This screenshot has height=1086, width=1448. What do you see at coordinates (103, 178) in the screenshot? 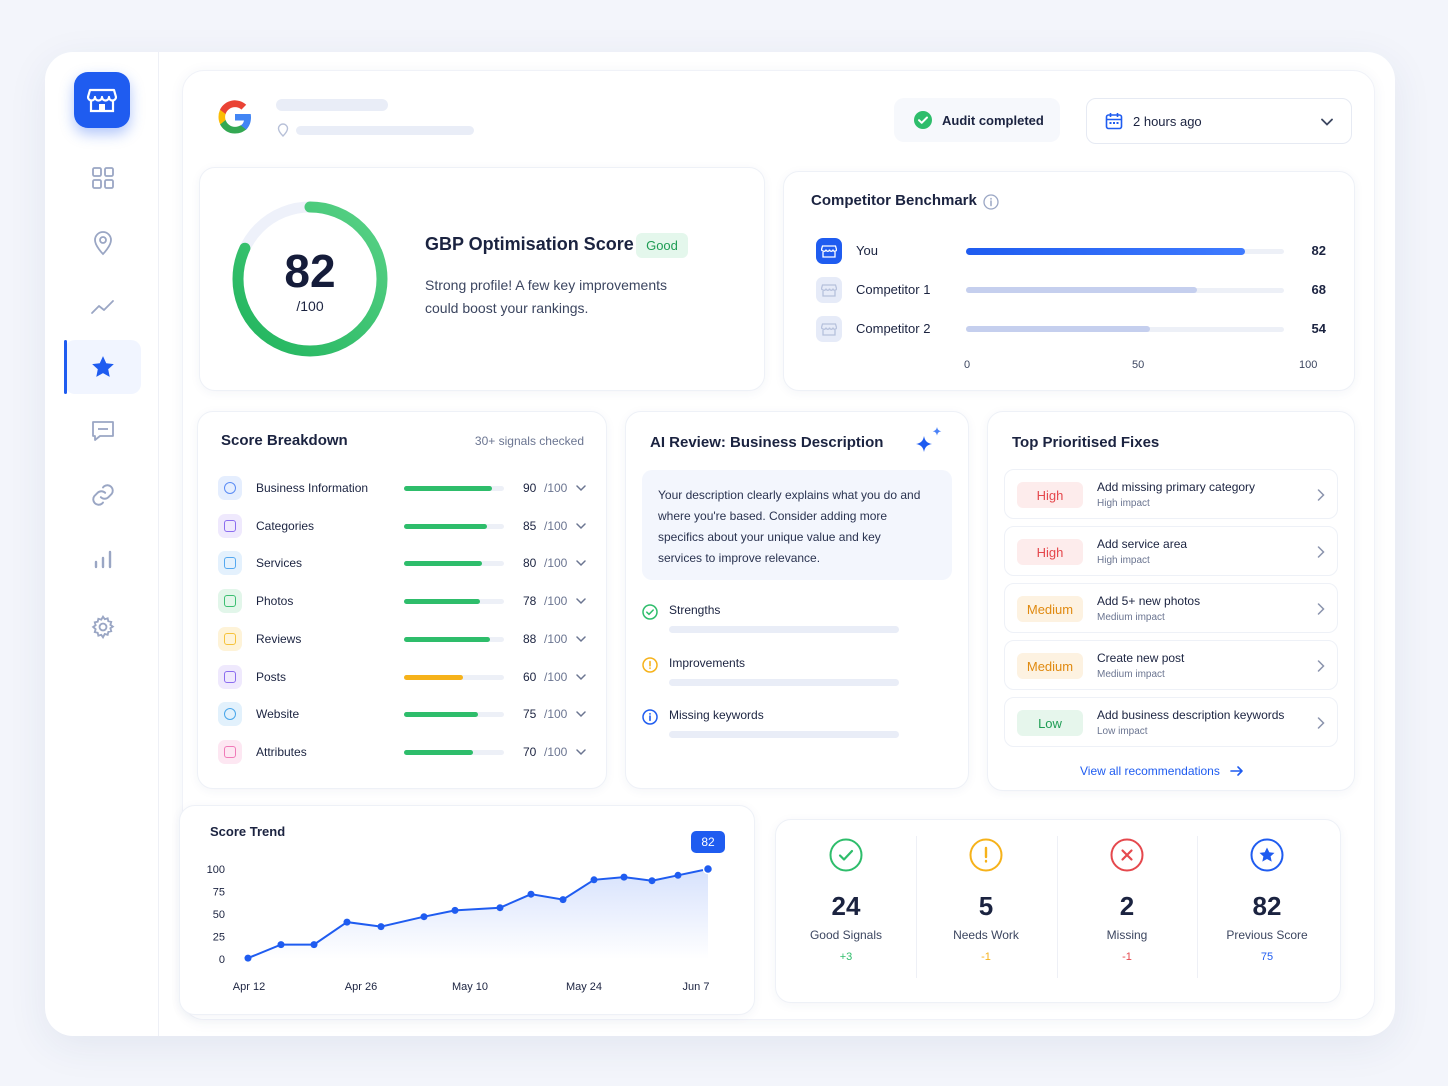
I see `nav-dashboard` at bounding box center [103, 178].